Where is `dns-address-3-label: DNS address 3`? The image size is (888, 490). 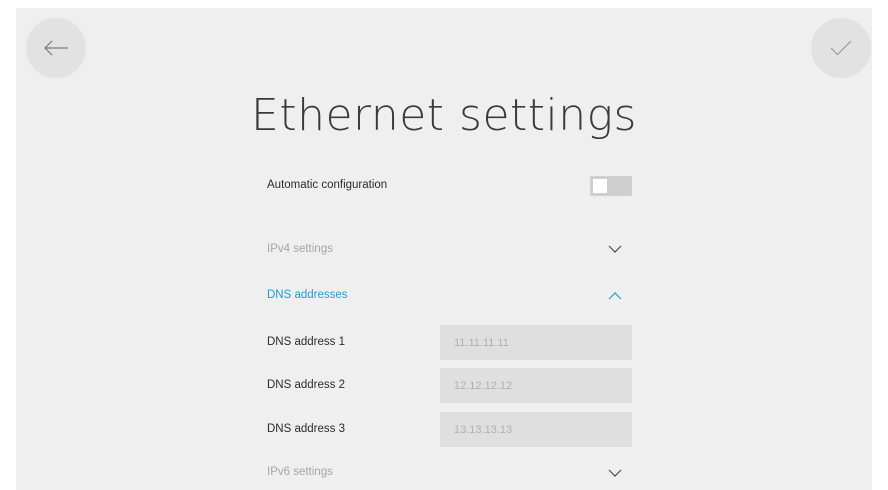 dns-address-3-label: DNS address 3 is located at coordinates (306, 429).